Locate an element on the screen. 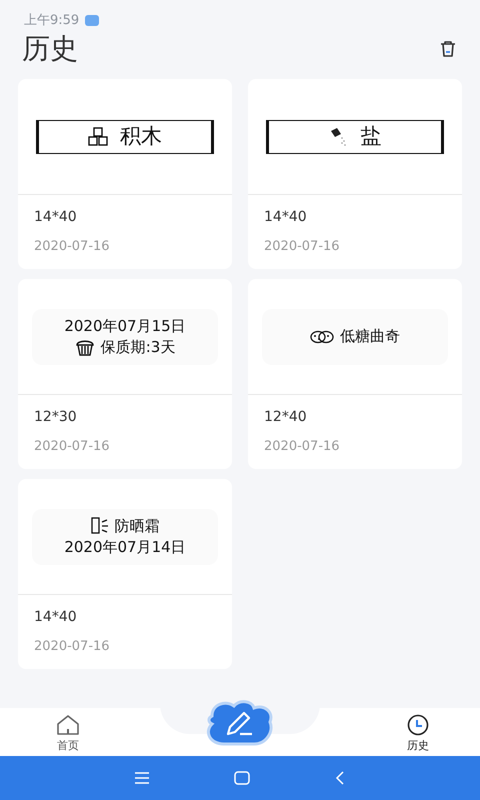  home-icon is located at coordinates (68, 725).